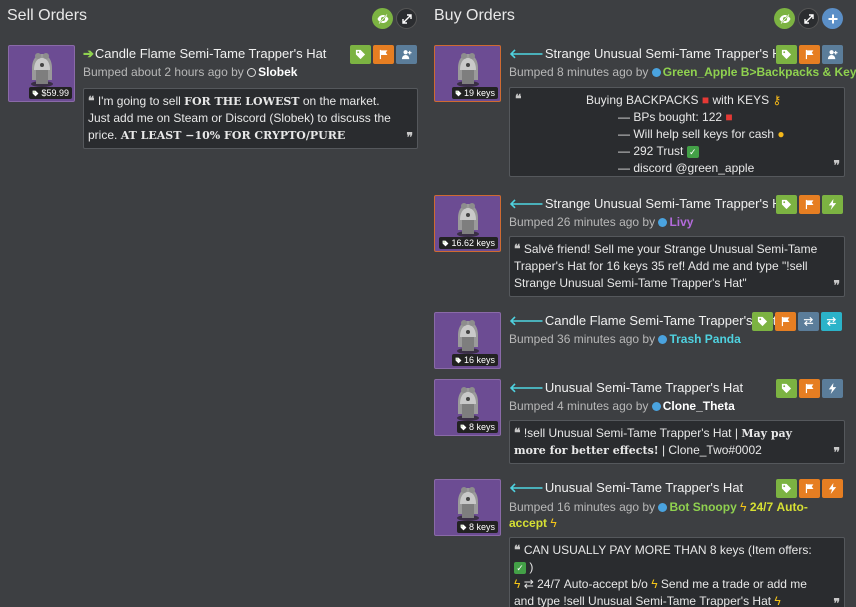 The image size is (856, 607). What do you see at coordinates (467, 340) in the screenshot?
I see `item-thumbnail: 16 keys` at bounding box center [467, 340].